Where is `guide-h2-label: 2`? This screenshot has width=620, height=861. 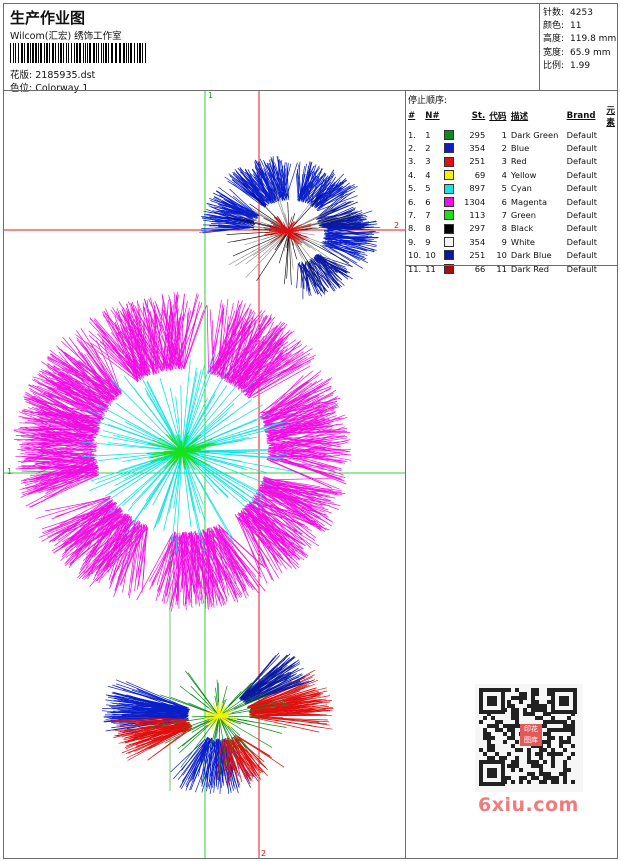 guide-h2-label: 2 is located at coordinates (397, 225).